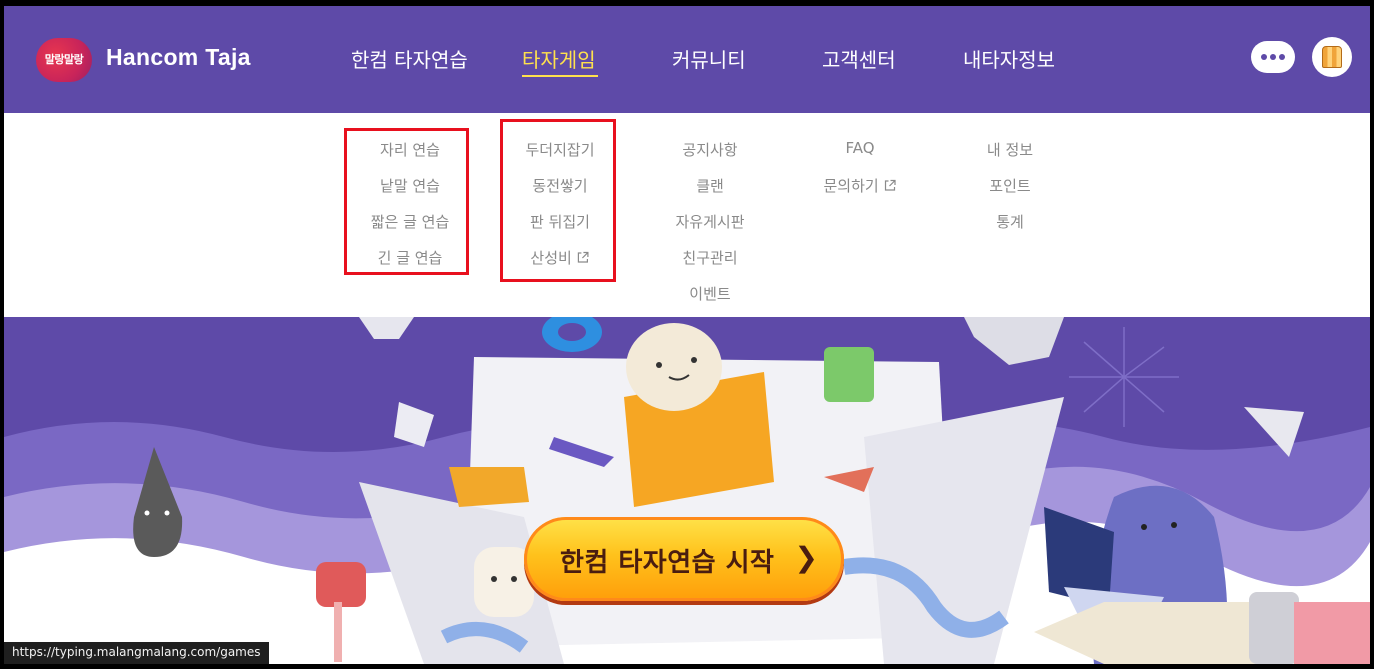 The height and width of the screenshot is (669, 1374). Describe the element at coordinates (709, 257) in the screenshot. I see `menu-item-friends: 친구관리` at that location.